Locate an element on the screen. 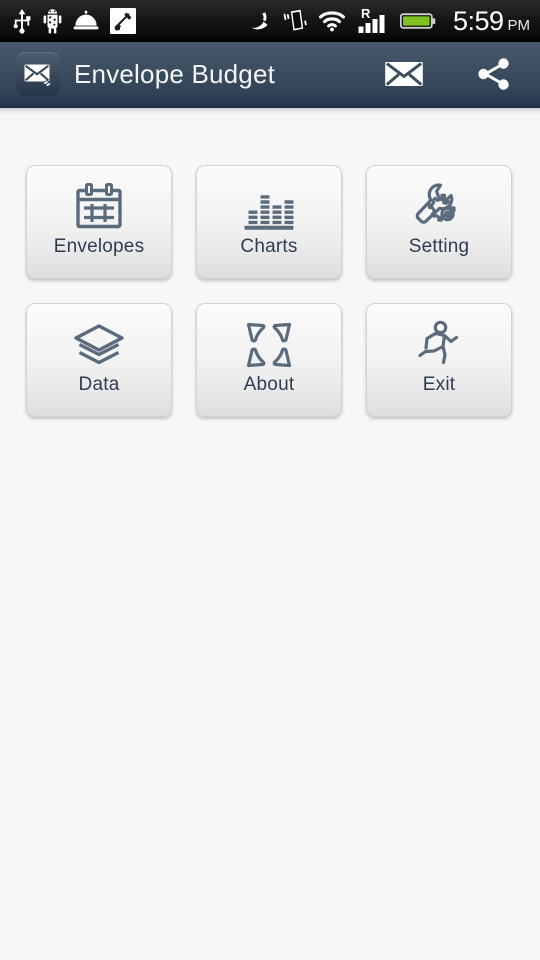 This screenshot has width=540, height=960. tile-row: Envelopes Charts Setting is located at coordinates (270, 222).